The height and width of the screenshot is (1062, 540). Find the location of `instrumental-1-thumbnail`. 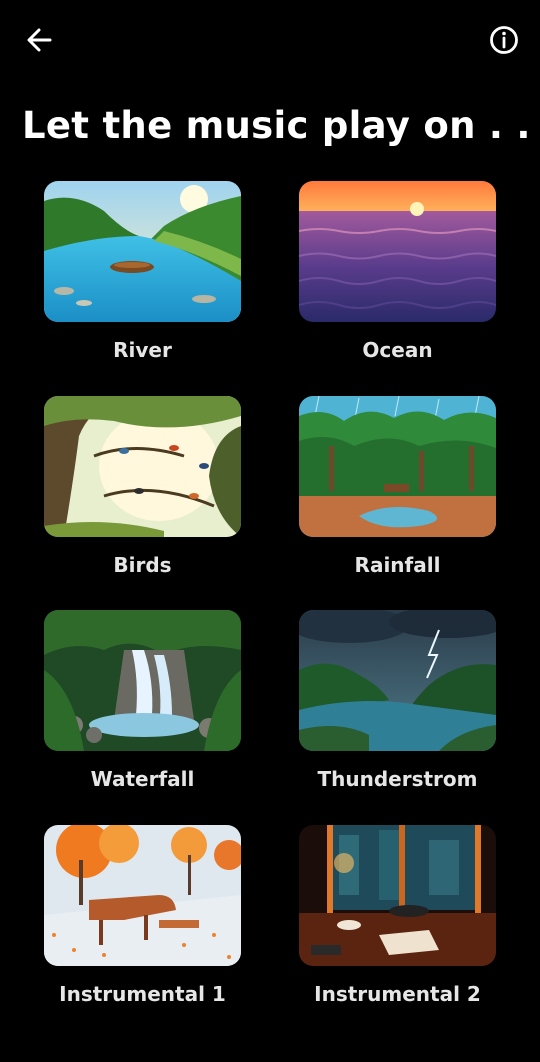

instrumental-1-thumbnail is located at coordinates (142, 895).